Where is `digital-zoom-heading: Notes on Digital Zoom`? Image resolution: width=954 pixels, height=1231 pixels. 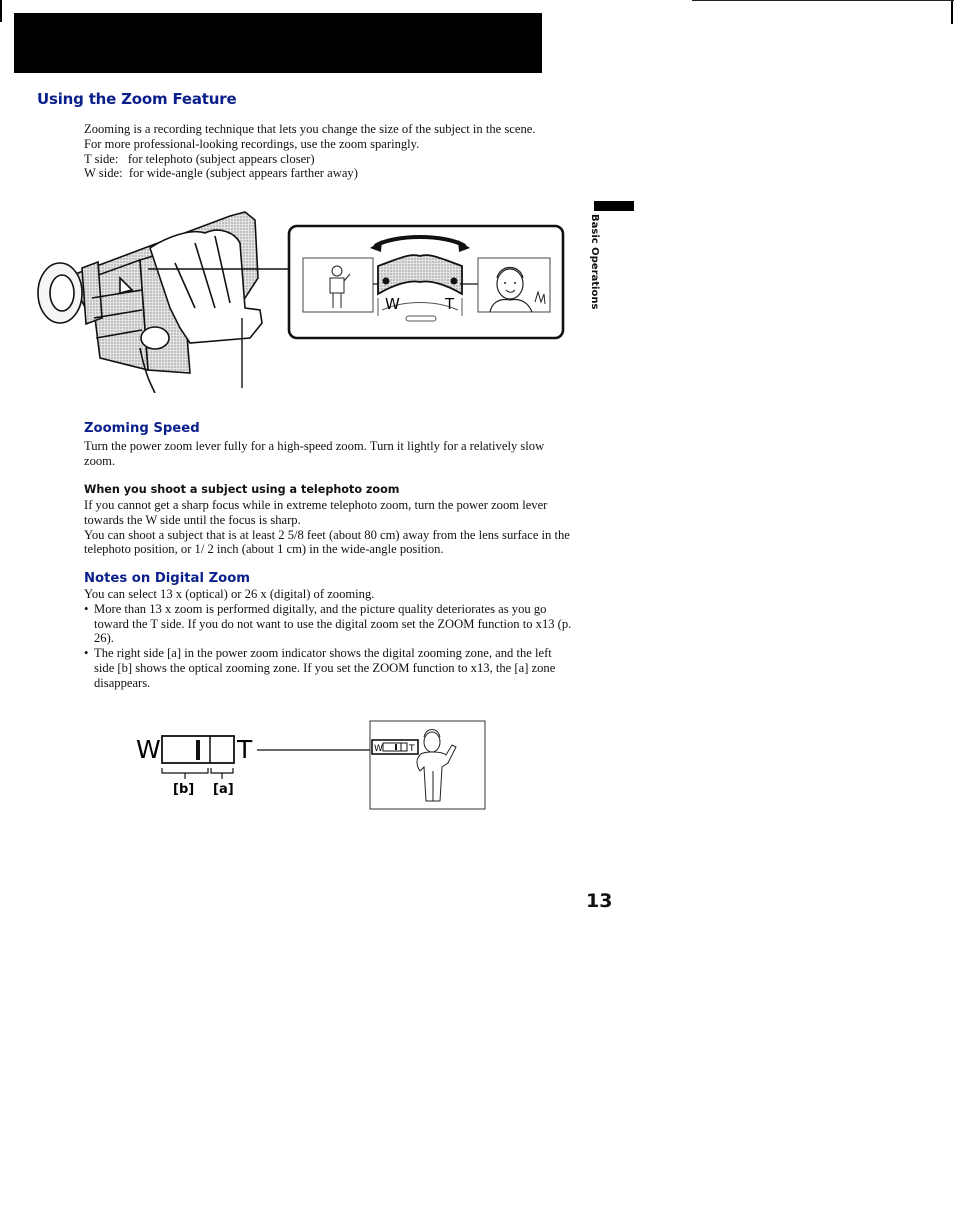 digital-zoom-heading: Notes on Digital Zoom is located at coordinates (167, 578).